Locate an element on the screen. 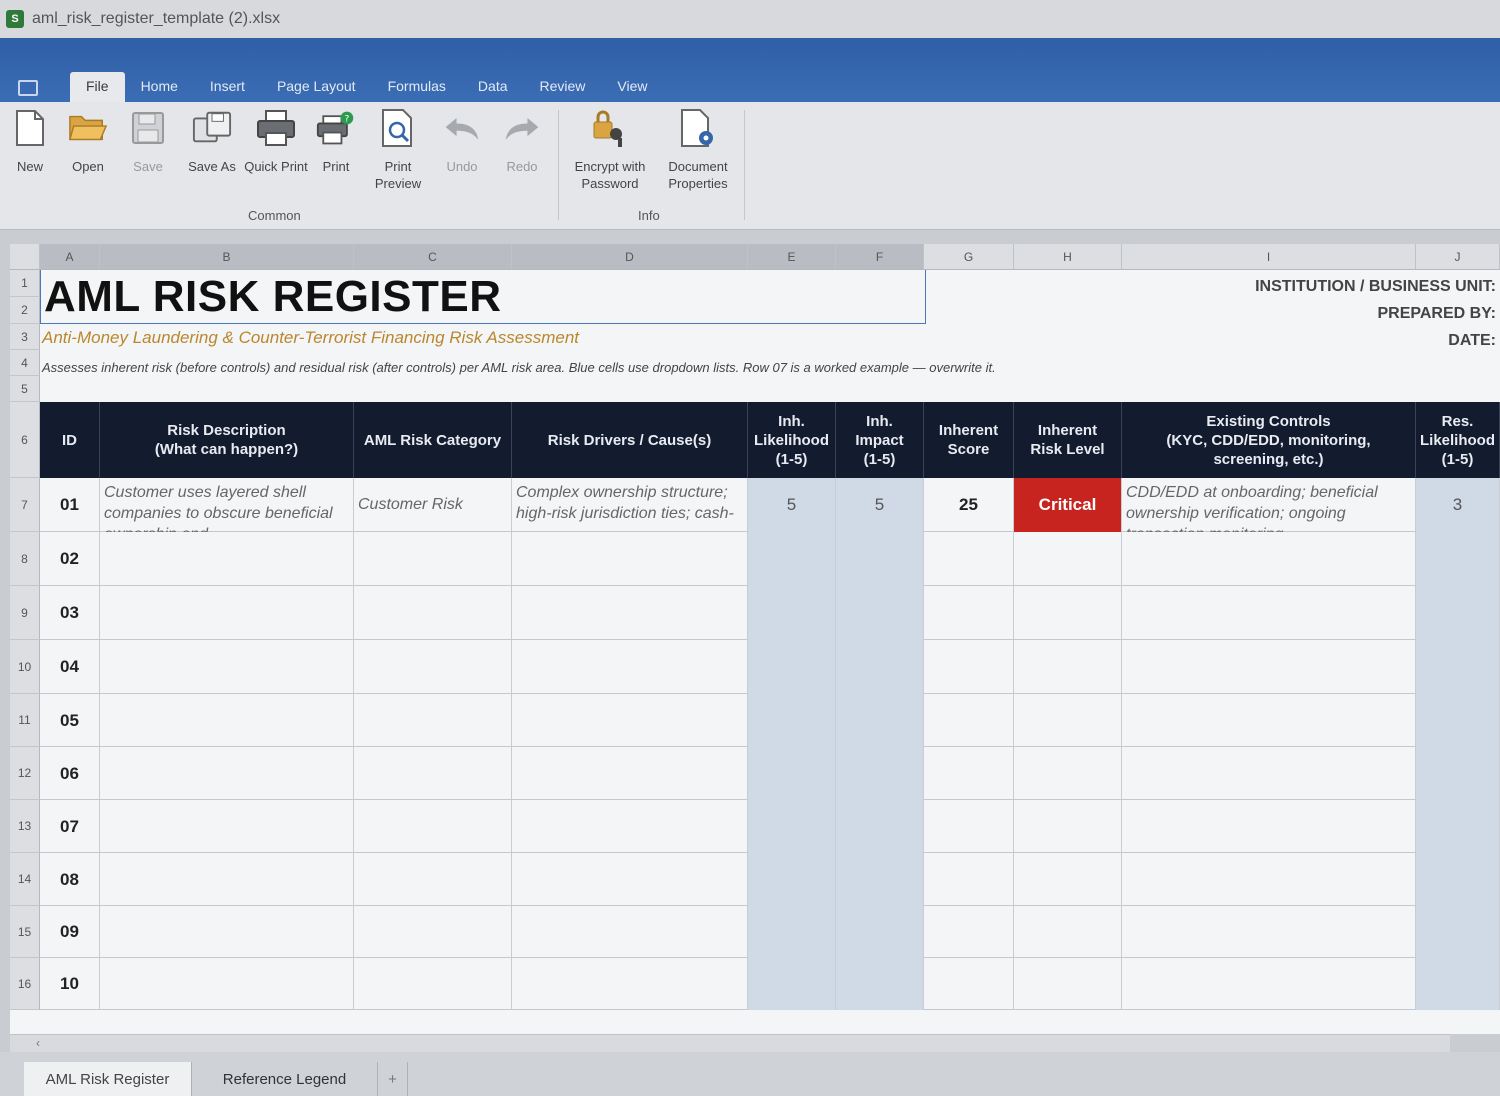  cell-id: 08 is located at coordinates (70, 879).